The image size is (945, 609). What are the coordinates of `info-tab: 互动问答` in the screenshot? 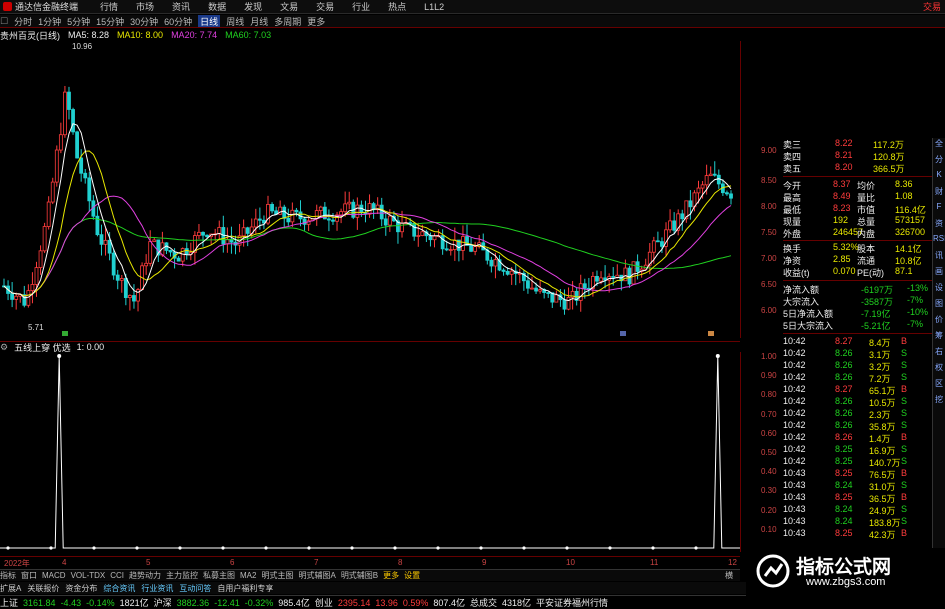 It's located at (195, 588).